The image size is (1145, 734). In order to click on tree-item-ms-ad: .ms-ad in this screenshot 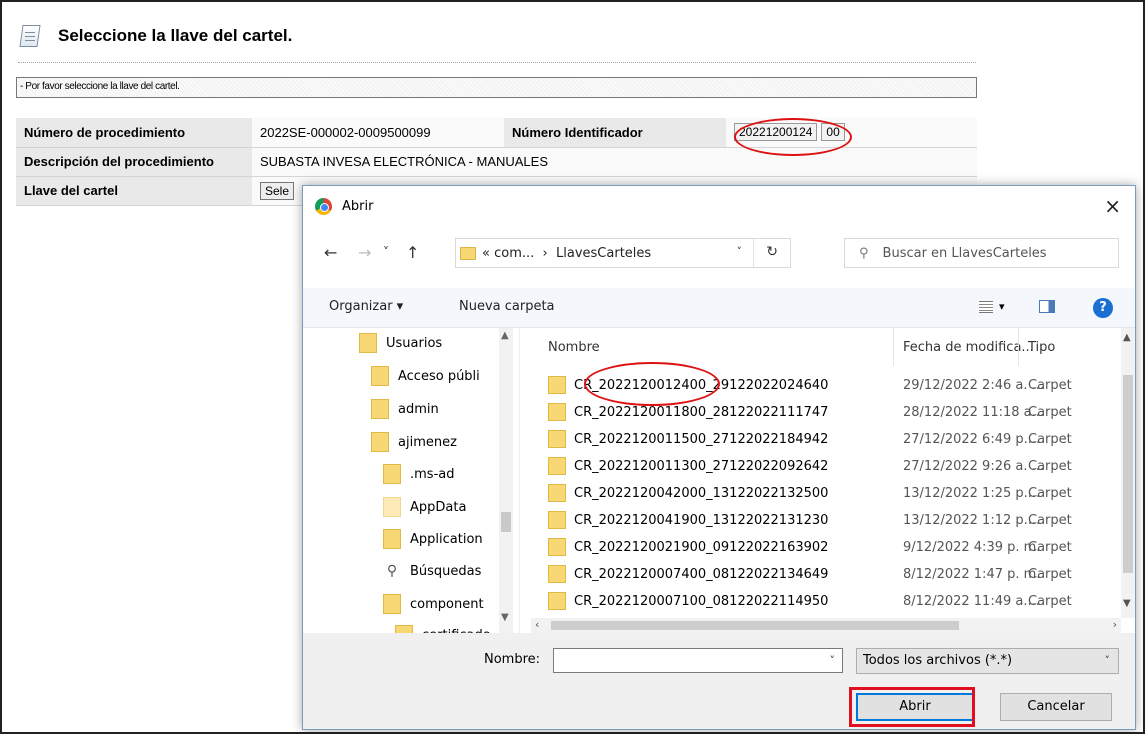, I will do `click(418, 474)`.